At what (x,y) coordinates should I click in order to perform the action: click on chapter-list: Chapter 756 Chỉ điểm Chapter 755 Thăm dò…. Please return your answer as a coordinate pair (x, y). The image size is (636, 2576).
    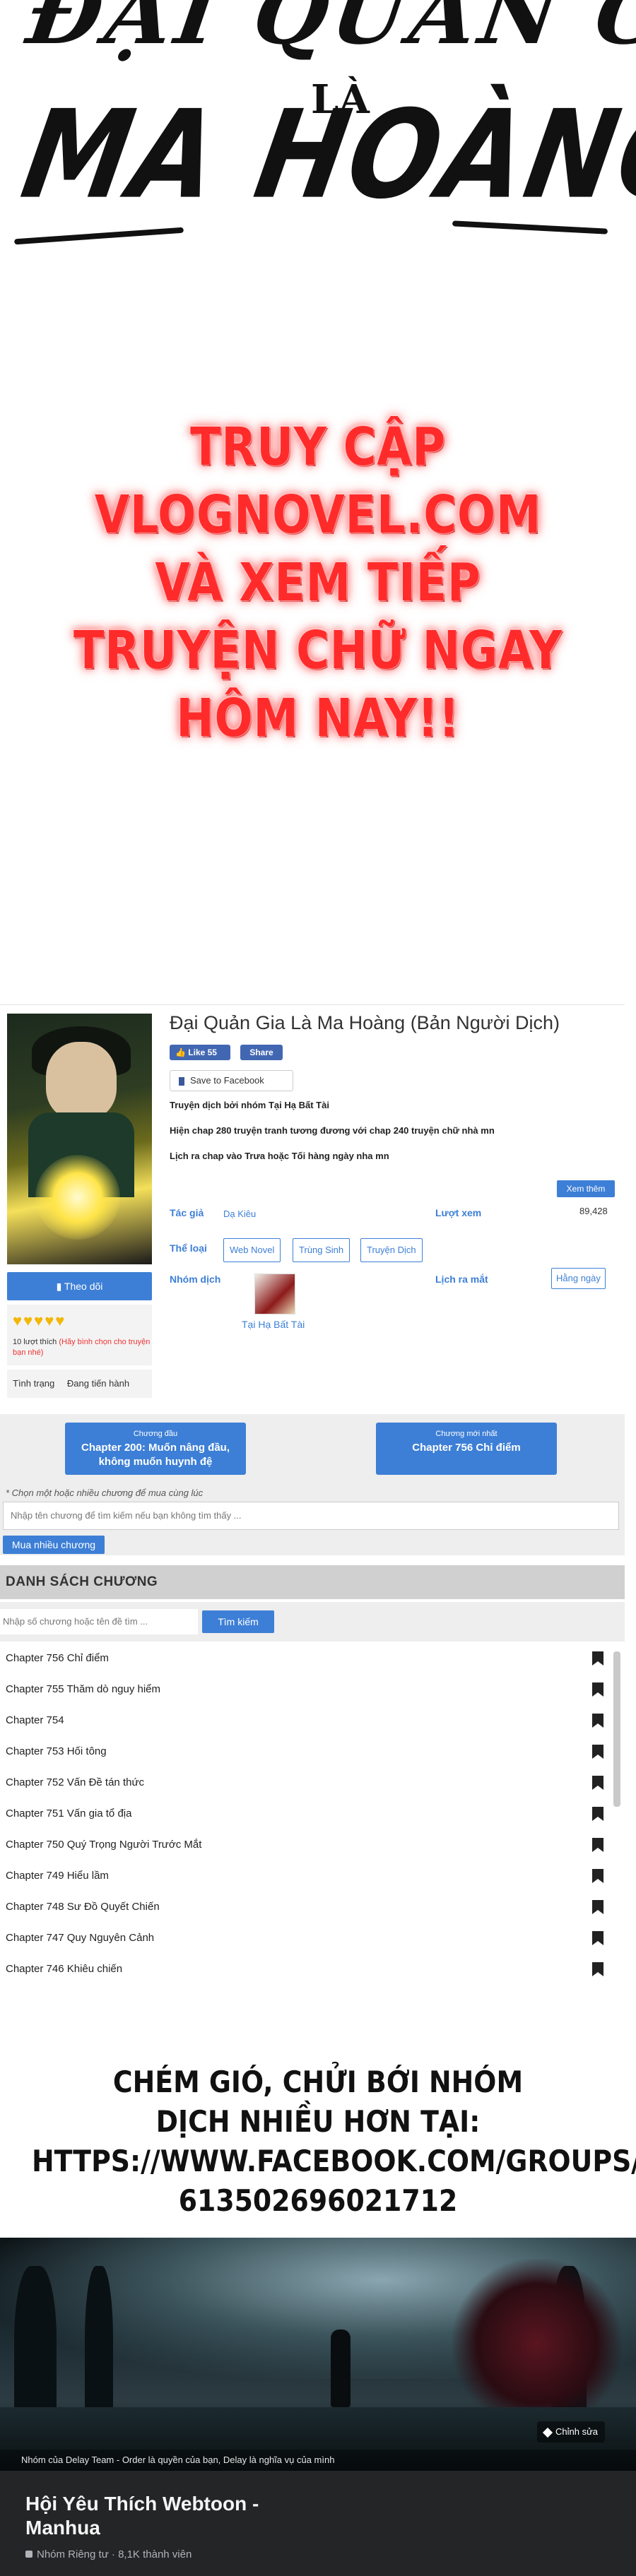
    Looking at the image, I should click on (312, 1816).